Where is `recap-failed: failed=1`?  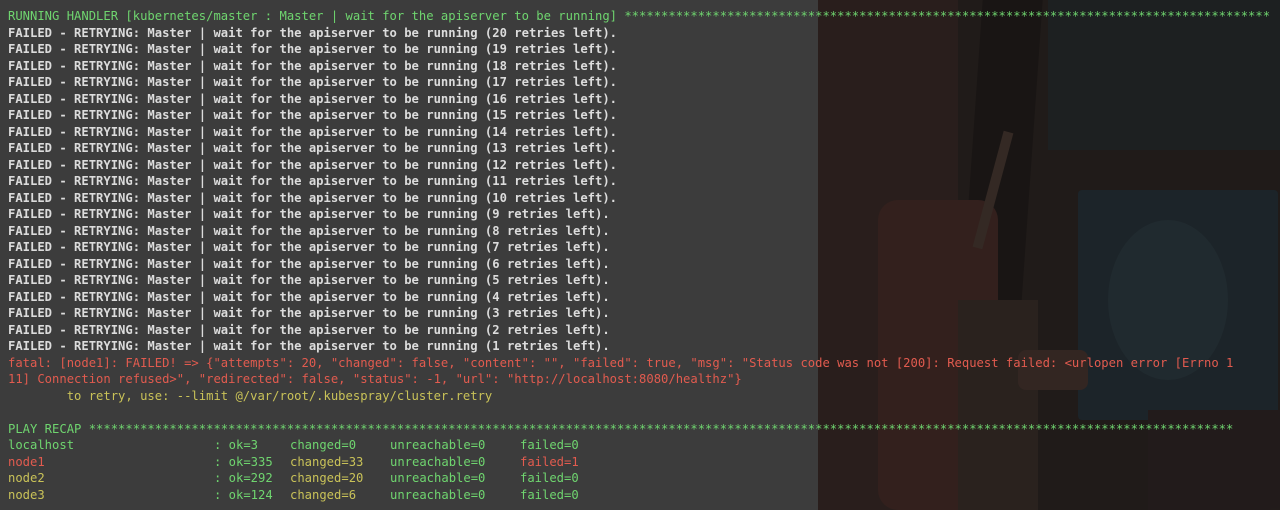 recap-failed: failed=1 is located at coordinates (549, 461).